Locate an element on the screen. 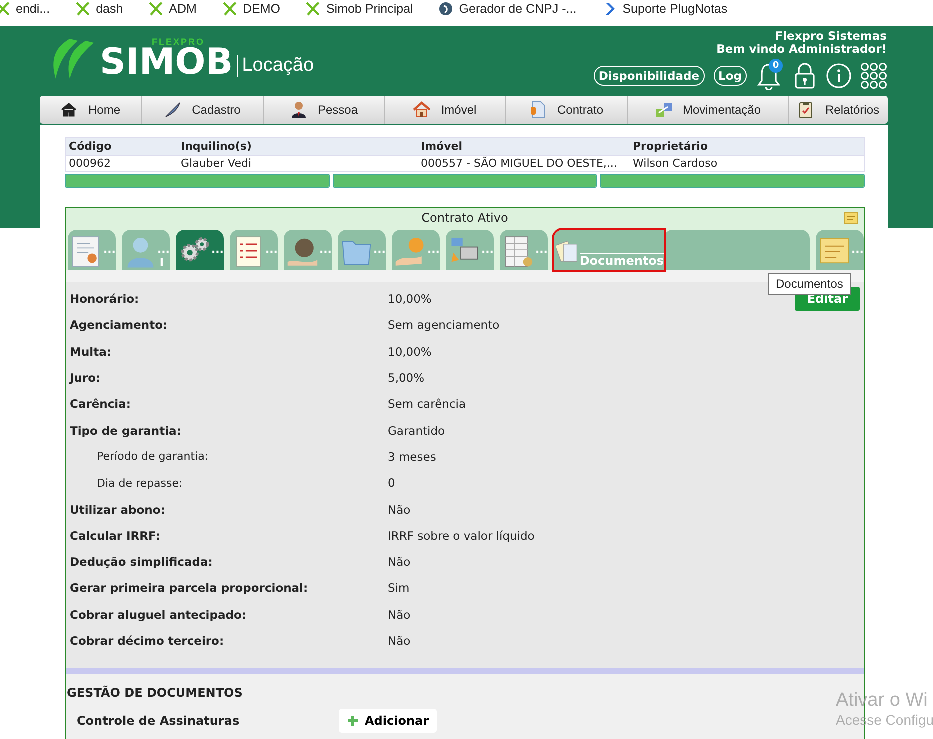  field-label: Cobrar aluguel antecipado: is located at coordinates (159, 615).